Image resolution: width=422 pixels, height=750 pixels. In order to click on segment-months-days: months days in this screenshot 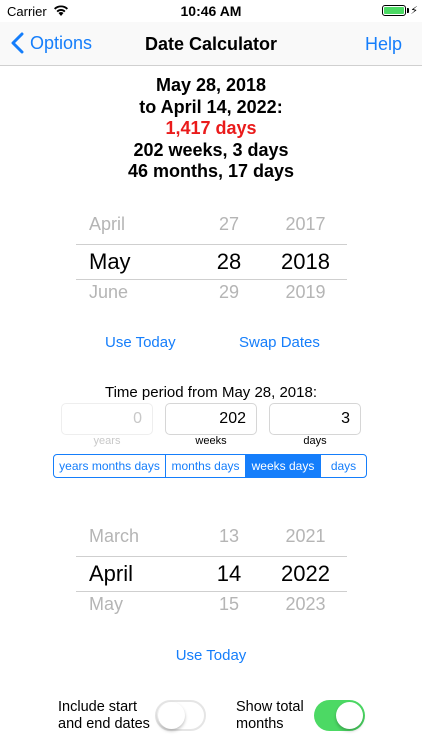, I will do `click(206, 466)`.